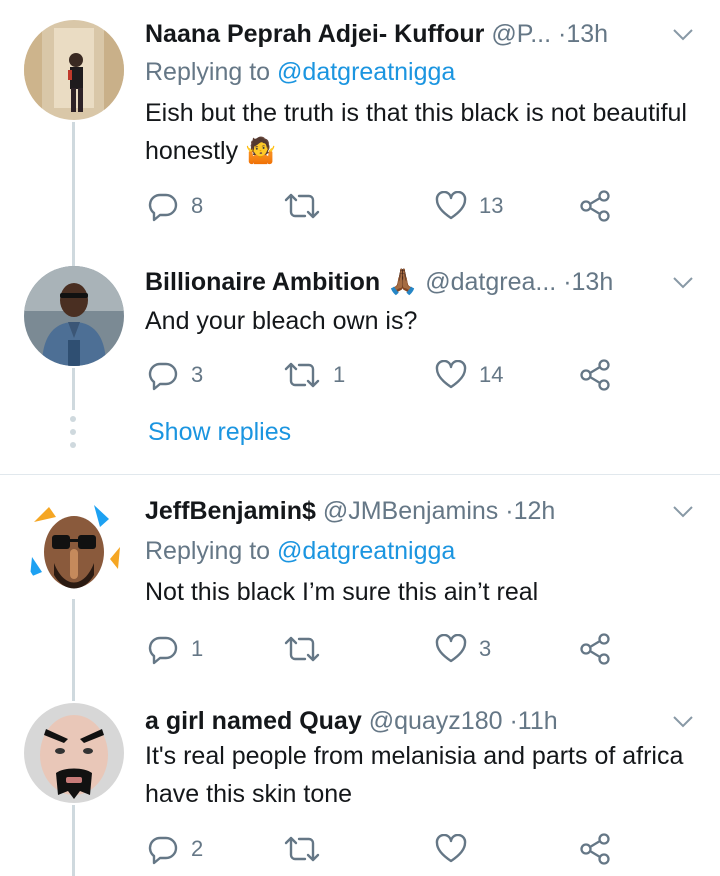 The width and height of the screenshot is (720, 876). What do you see at coordinates (281, 321) in the screenshot?
I see `tweet-text: And your bleach own is?` at bounding box center [281, 321].